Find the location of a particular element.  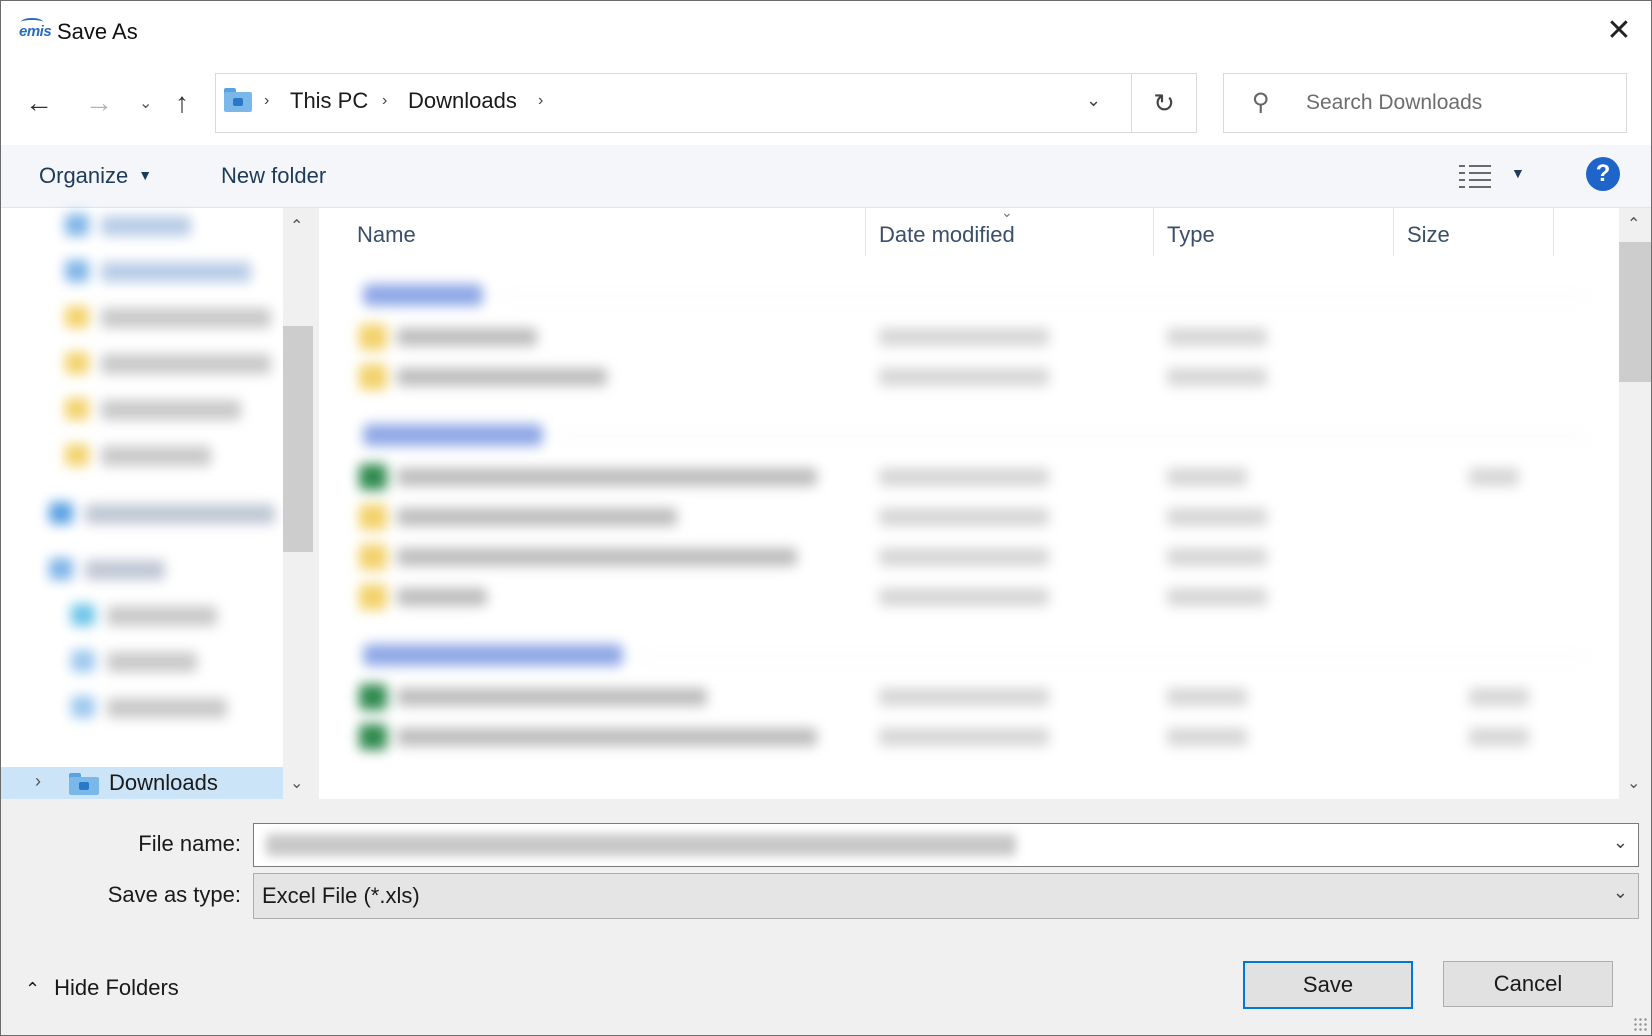

forward-button: → is located at coordinates (99, 103).